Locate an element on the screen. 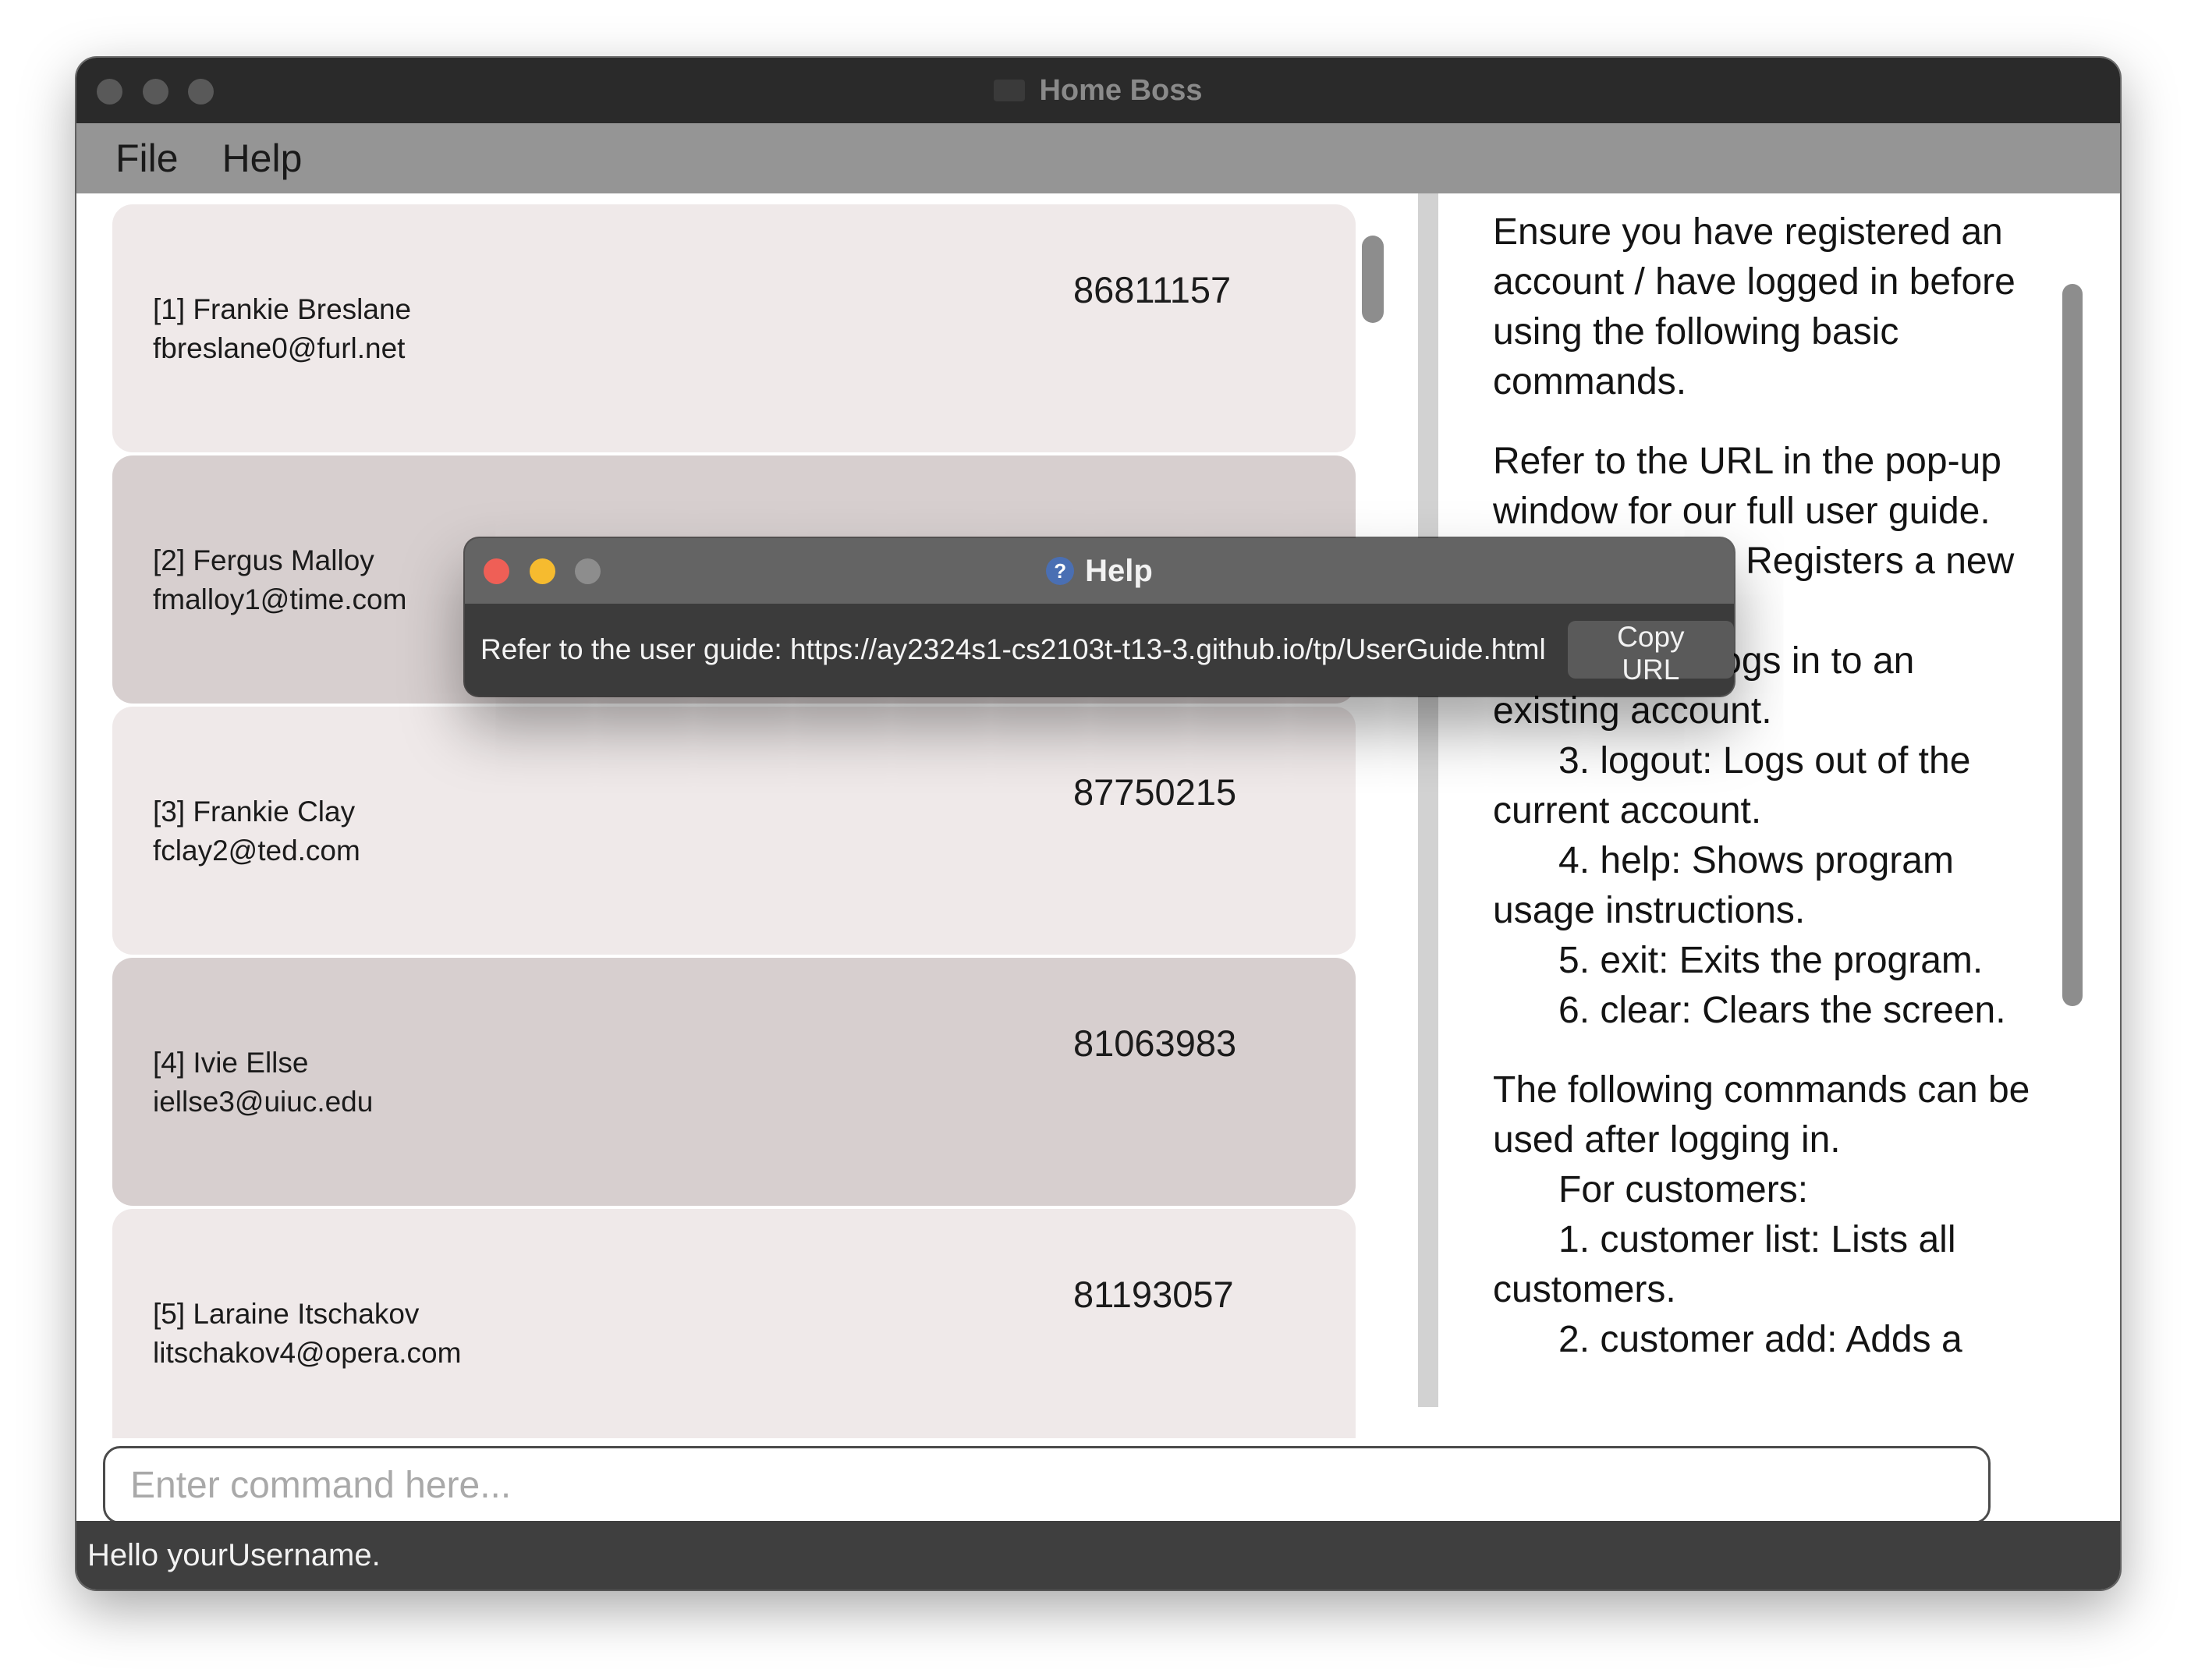  command-input is located at coordinates (1047, 1485).